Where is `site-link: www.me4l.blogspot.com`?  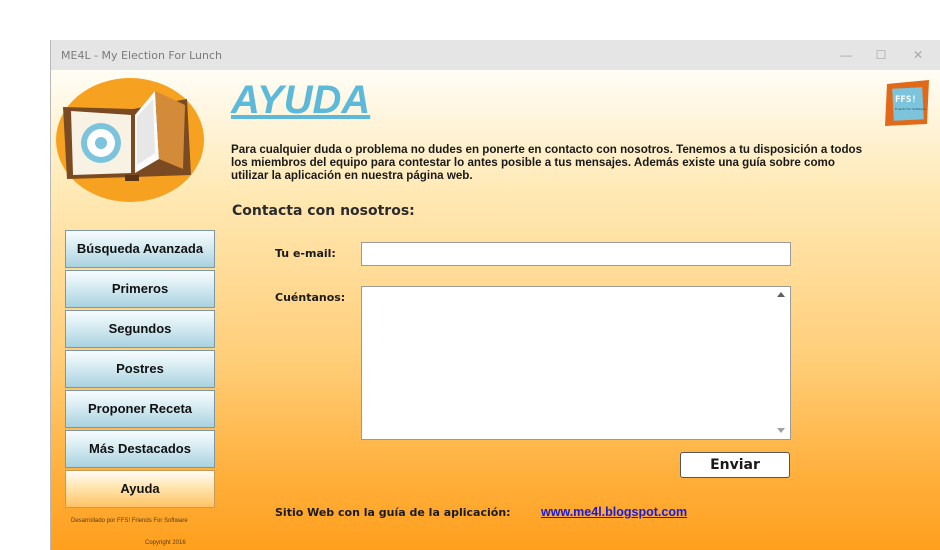
site-link: www.me4l.blogspot.com is located at coordinates (614, 512).